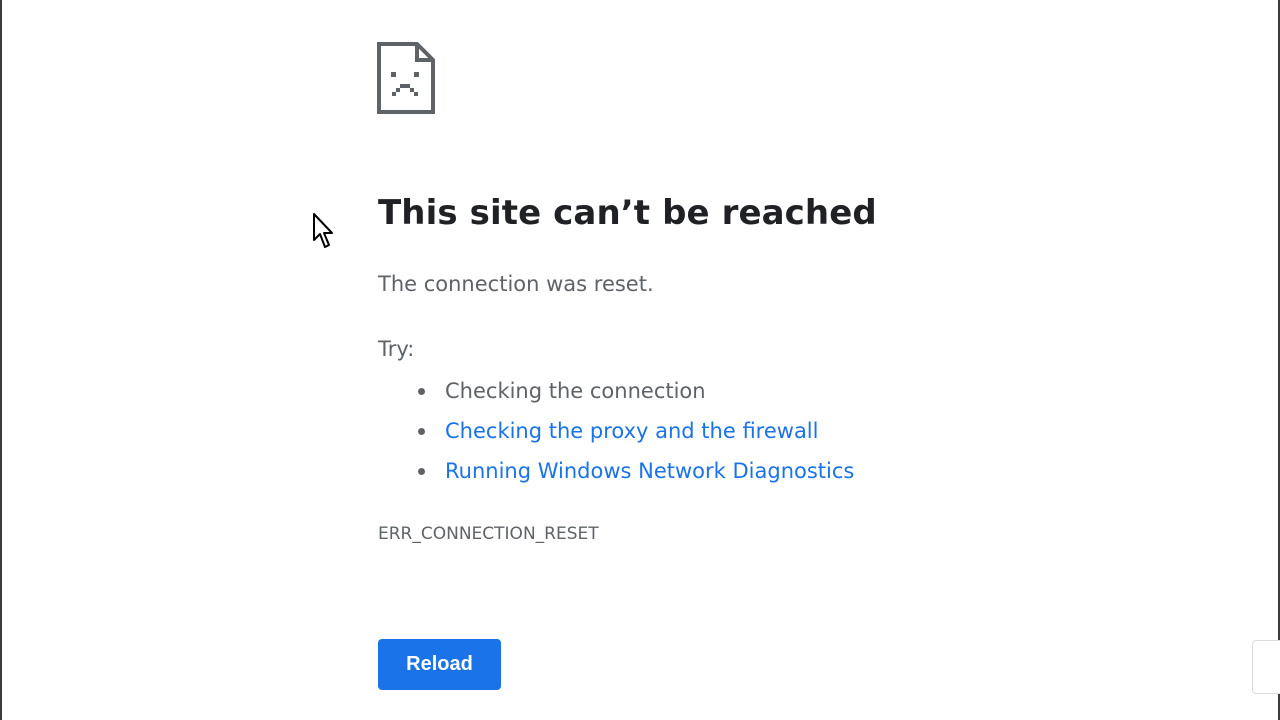 The height and width of the screenshot is (720, 1280). Describe the element at coordinates (1, 360) in the screenshot. I see `window-frame-left` at that location.